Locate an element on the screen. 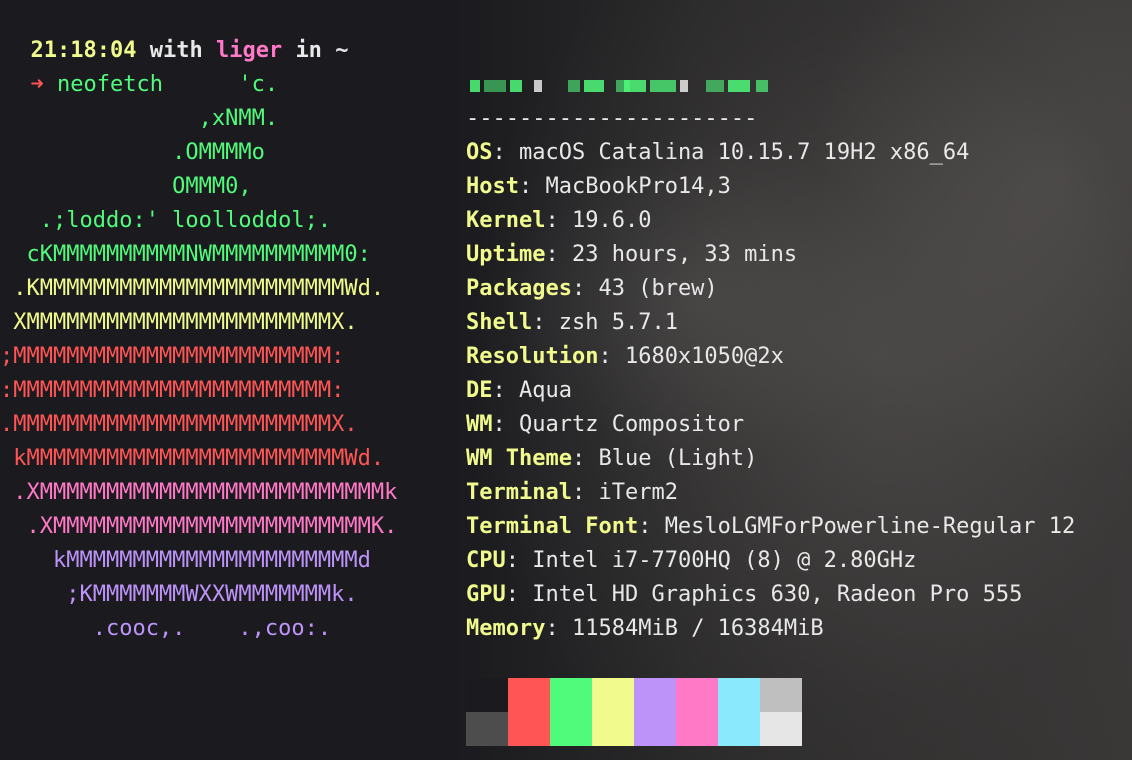 The image size is (1132, 760). logo-line: kMMMMMMMMMMMMMMMMMMMMMMMMWd. is located at coordinates (192, 458).